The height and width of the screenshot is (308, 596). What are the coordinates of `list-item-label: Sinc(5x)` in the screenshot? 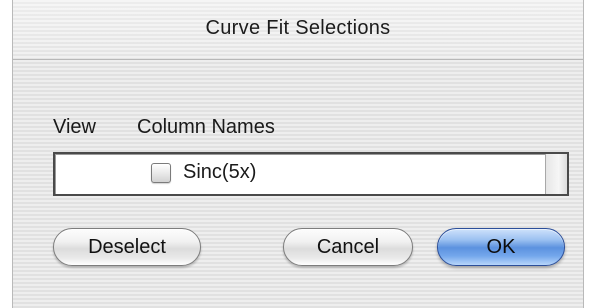 It's located at (220, 172).